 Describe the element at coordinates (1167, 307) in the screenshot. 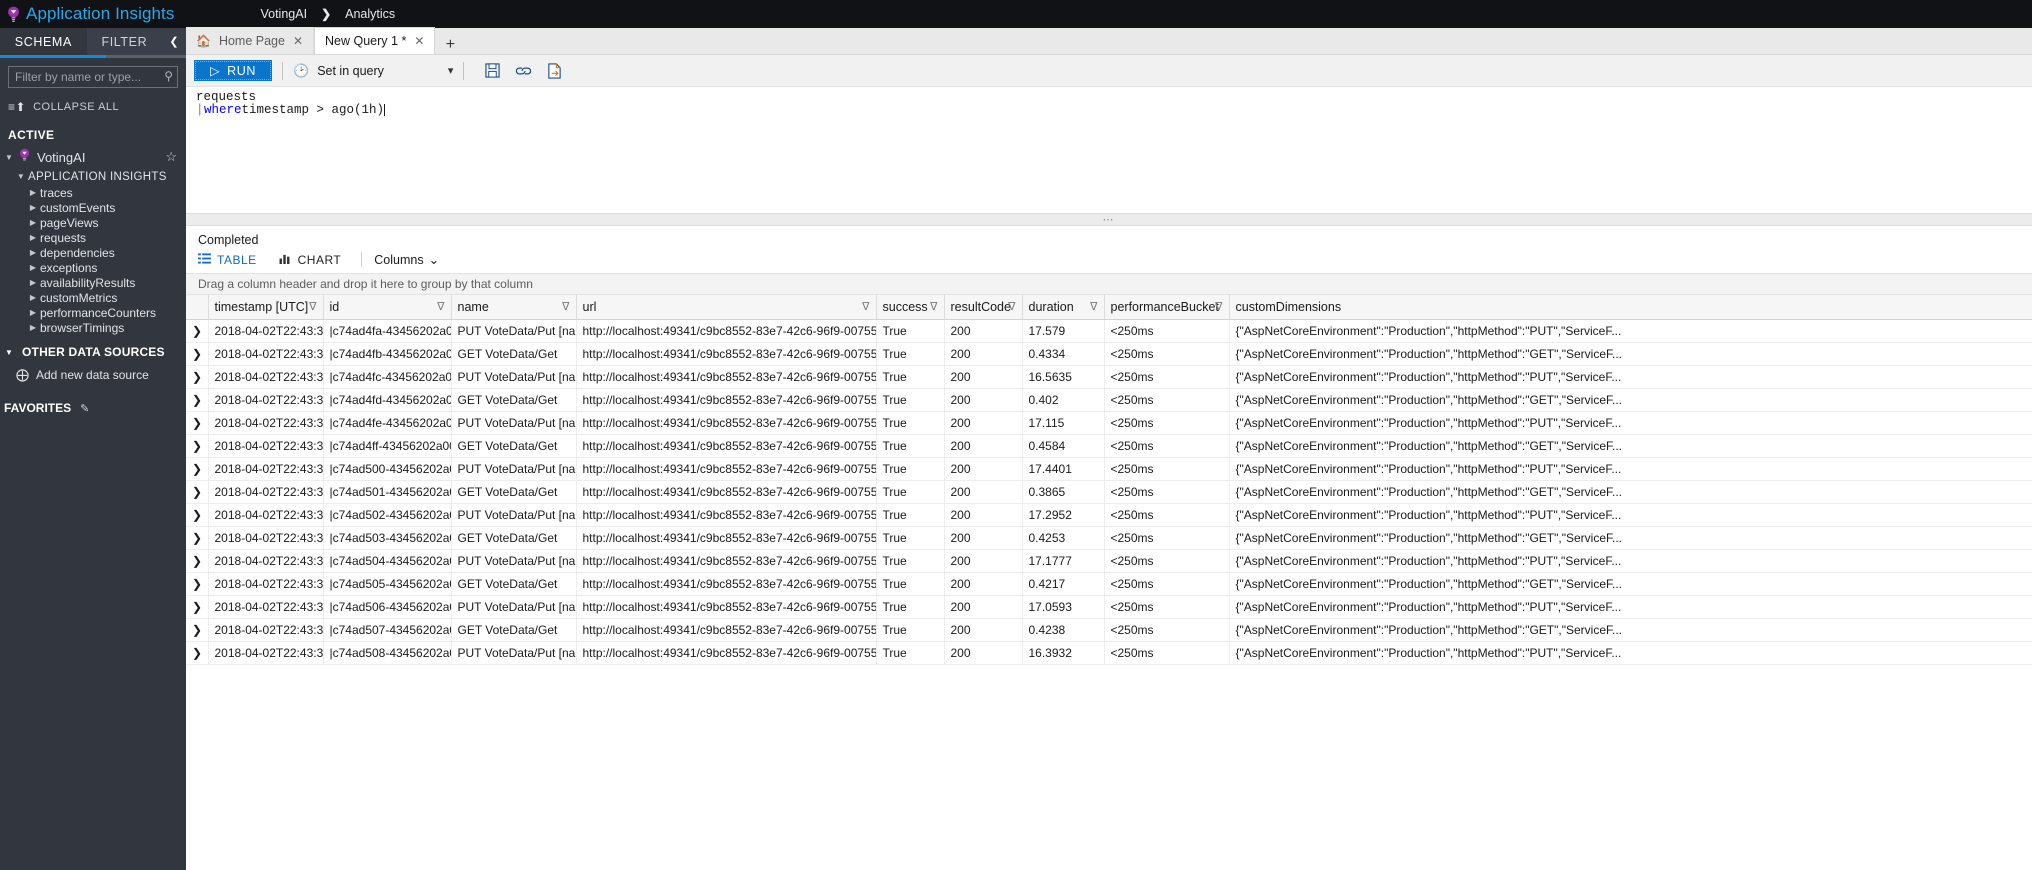

I see `column-header-performancebucket: performanceBucket ∇` at that location.